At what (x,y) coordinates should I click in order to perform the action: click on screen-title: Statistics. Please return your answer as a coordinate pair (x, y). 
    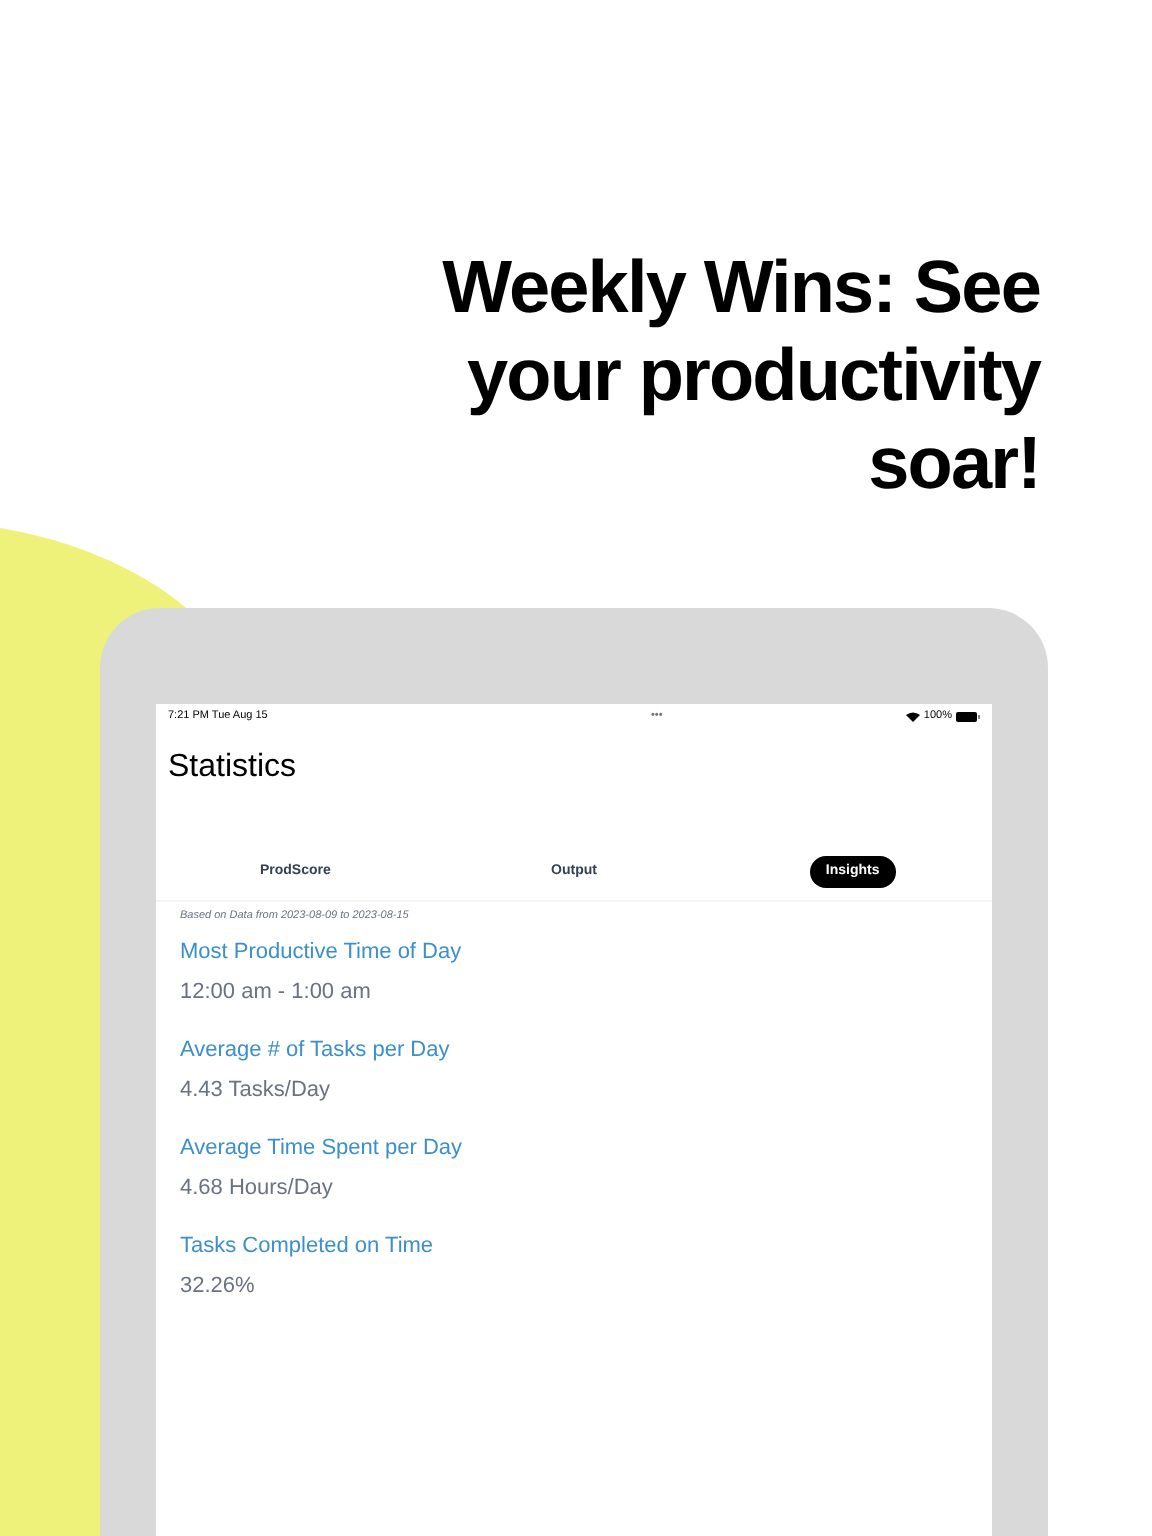
    Looking at the image, I should click on (233, 768).